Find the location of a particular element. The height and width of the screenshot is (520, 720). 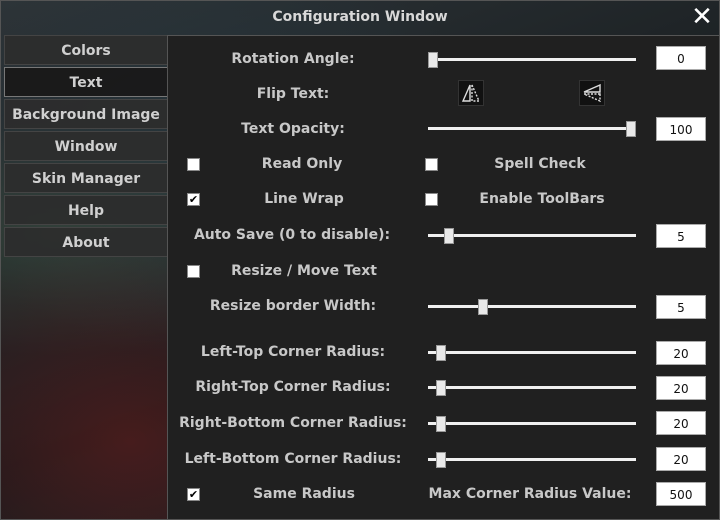

window-title: Configuration Window is located at coordinates (360, 17).